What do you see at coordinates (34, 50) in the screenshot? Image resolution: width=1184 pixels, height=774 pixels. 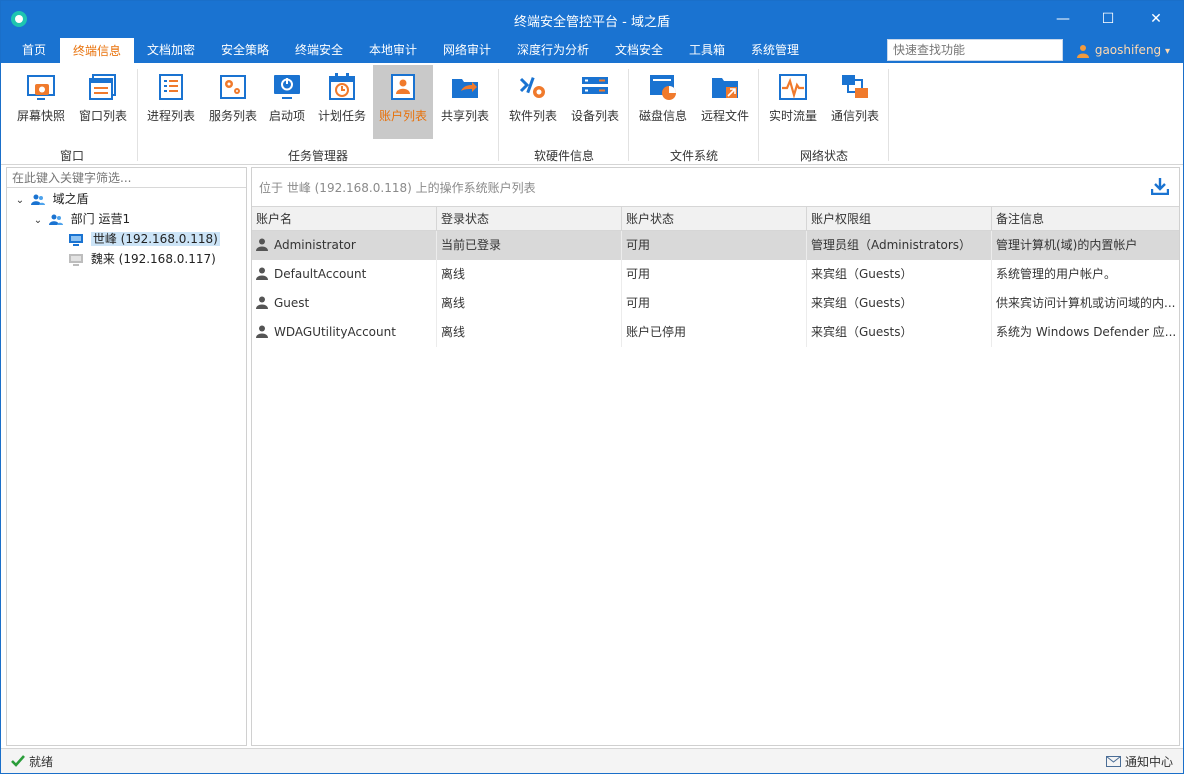 I see `tab-home: 首页` at bounding box center [34, 50].